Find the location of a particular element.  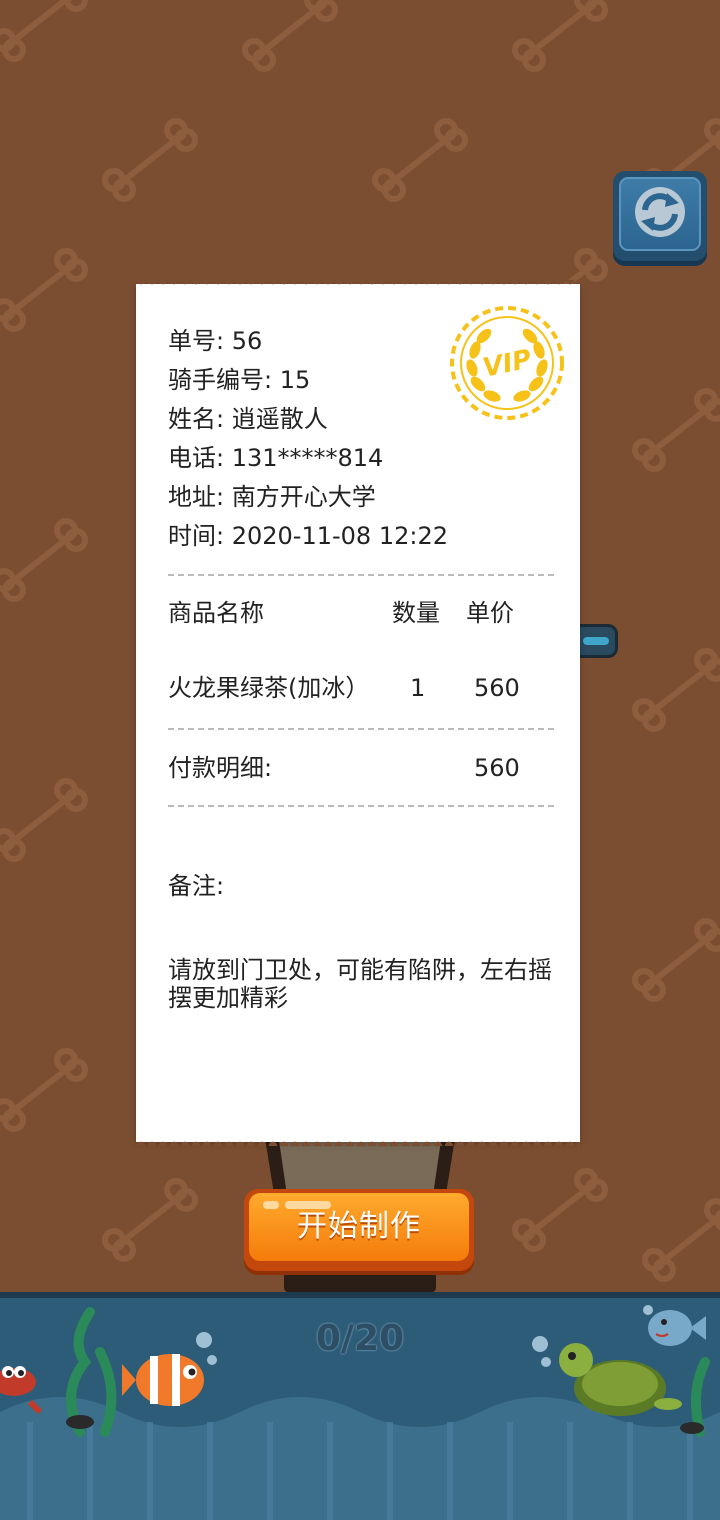

refresh-button is located at coordinates (660, 216).